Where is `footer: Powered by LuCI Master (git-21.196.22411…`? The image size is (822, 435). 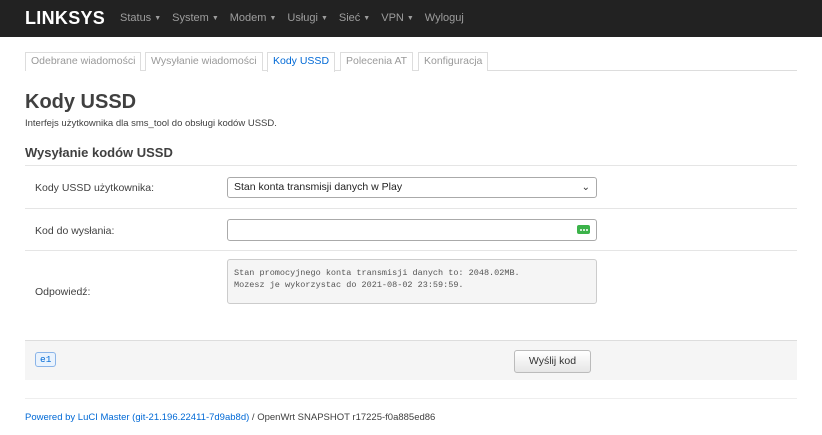
footer: Powered by LuCI Master (git-21.196.22411… is located at coordinates (230, 417).